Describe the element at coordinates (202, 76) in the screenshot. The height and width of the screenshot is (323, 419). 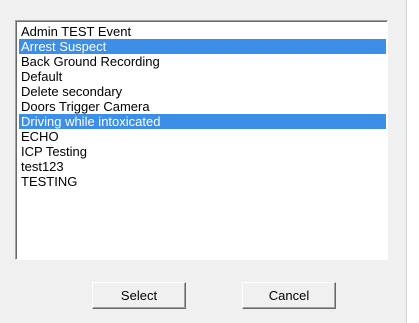
I see `list-item: Default` at that location.